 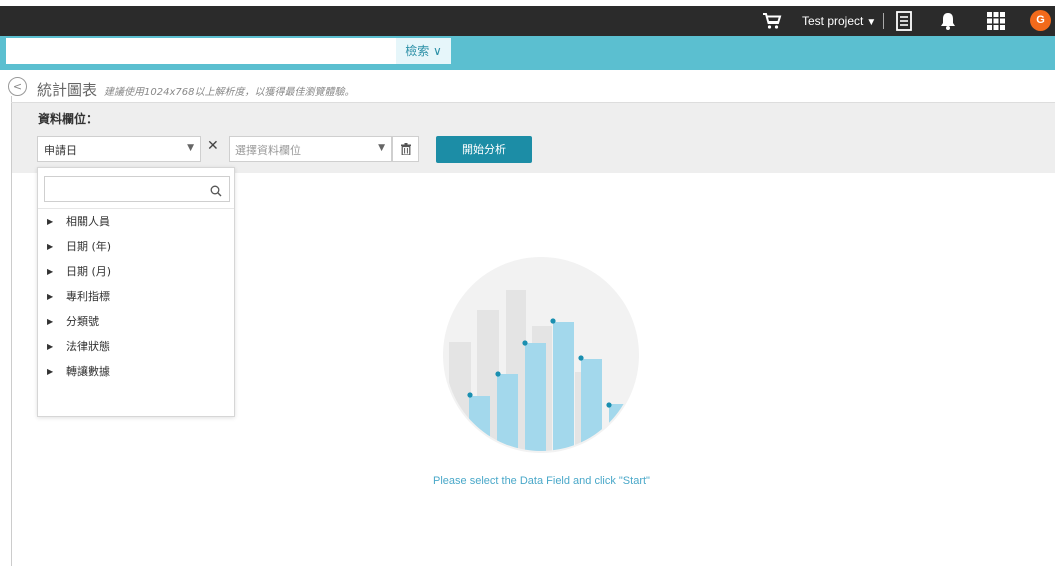 What do you see at coordinates (484, 149) in the screenshot?
I see `start-analysis-button: 開始分析` at bounding box center [484, 149].